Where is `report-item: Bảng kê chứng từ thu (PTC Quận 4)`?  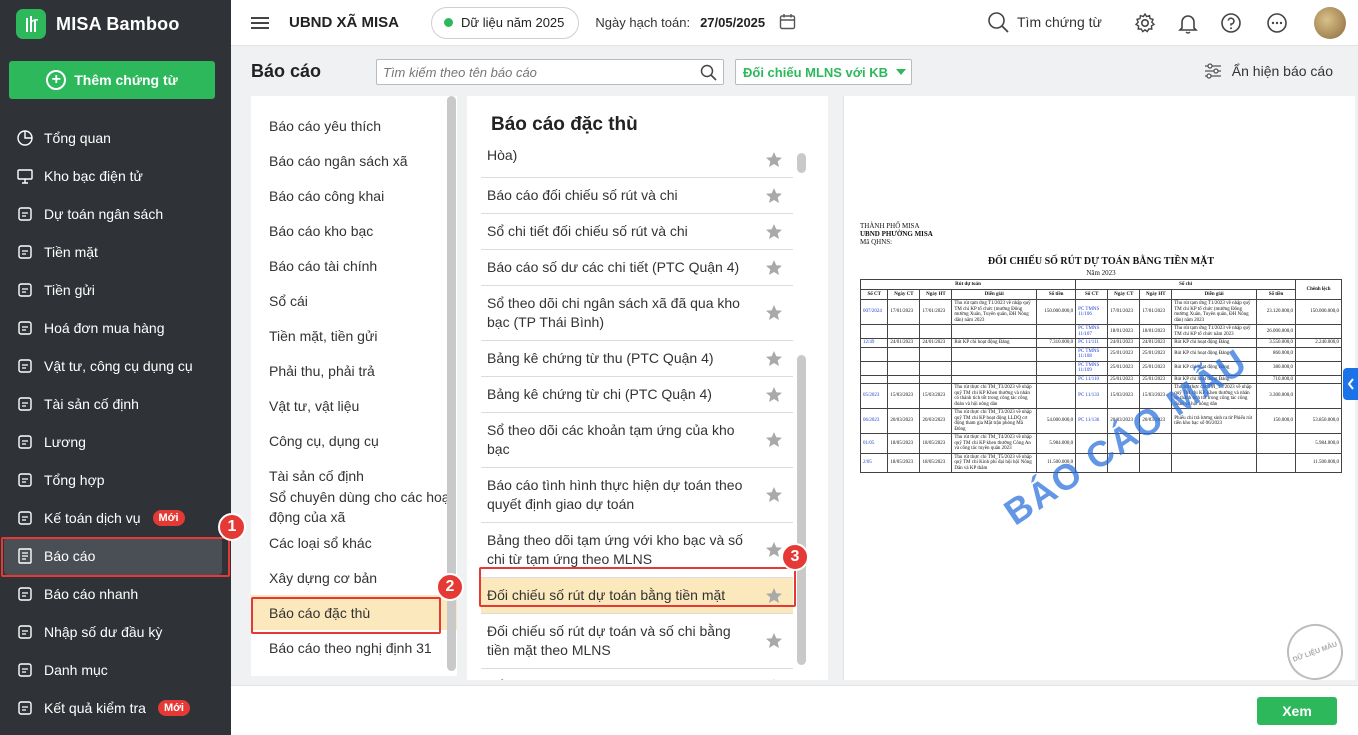 report-item: Bảng kê chứng từ thu (PTC Quận 4) is located at coordinates (637, 359).